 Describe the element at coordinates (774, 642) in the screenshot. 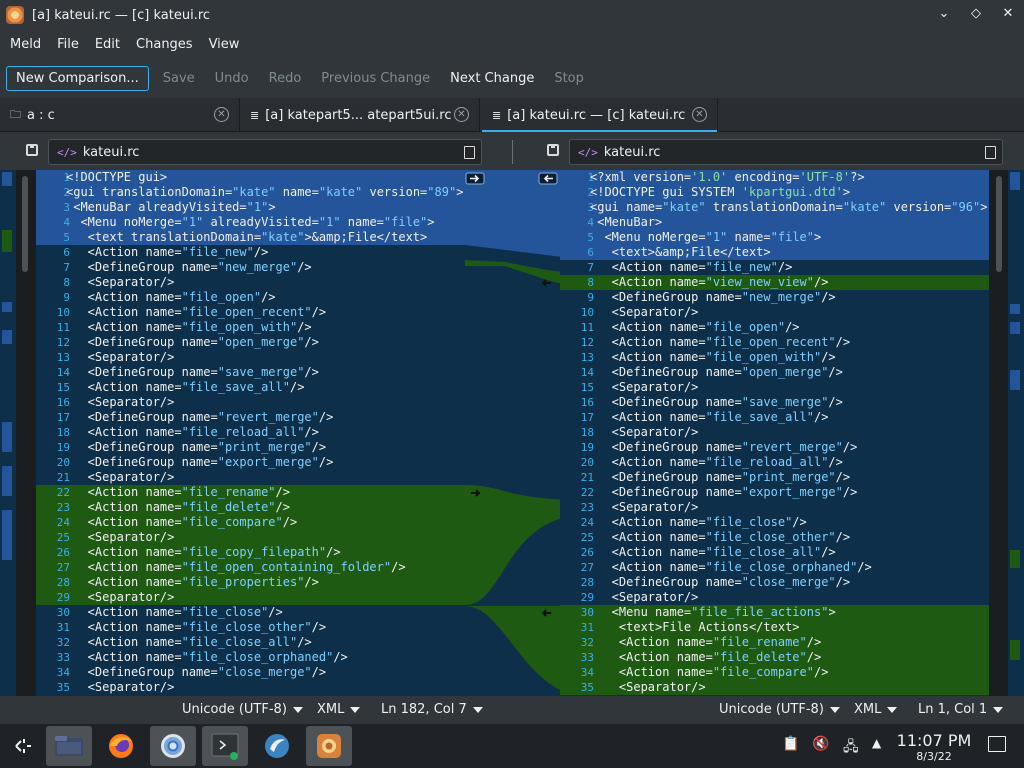

I see `code-line: 32 <Action name="file_rename"/>` at that location.